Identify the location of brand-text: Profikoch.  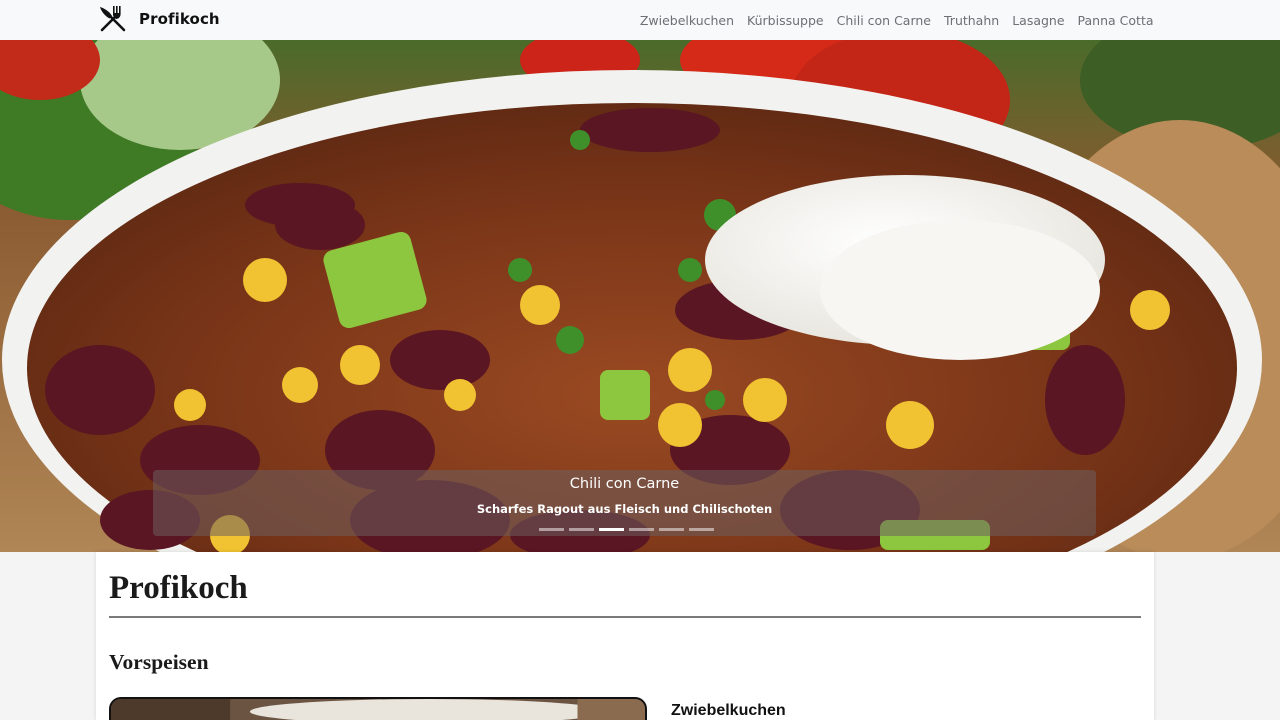
(179, 19).